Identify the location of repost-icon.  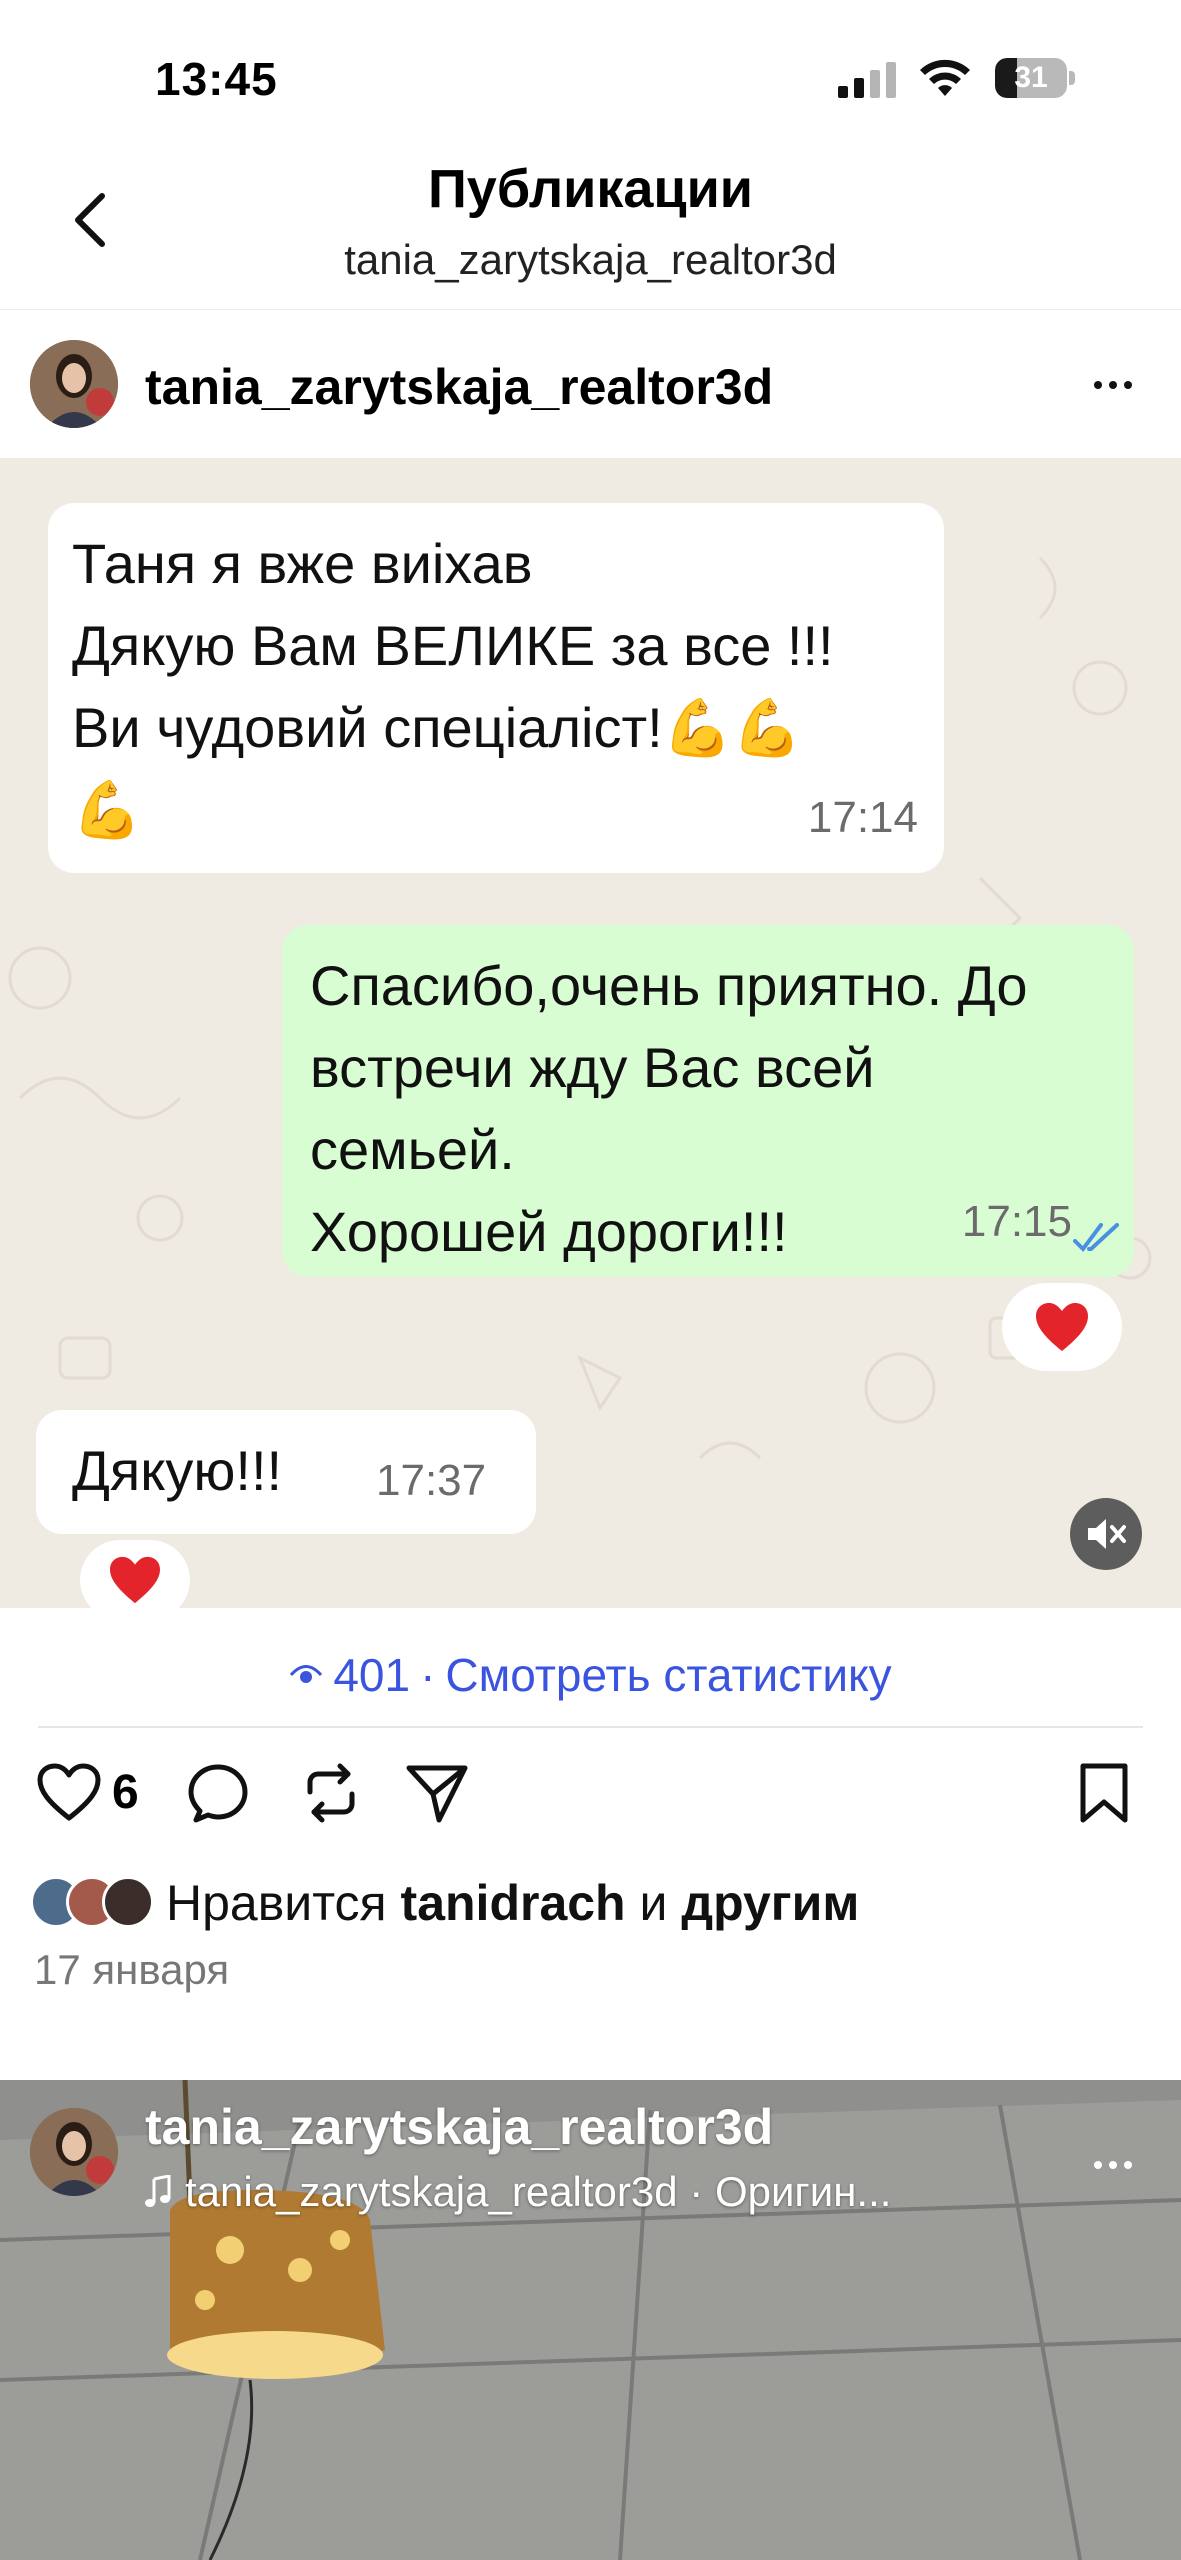
(331, 1793).